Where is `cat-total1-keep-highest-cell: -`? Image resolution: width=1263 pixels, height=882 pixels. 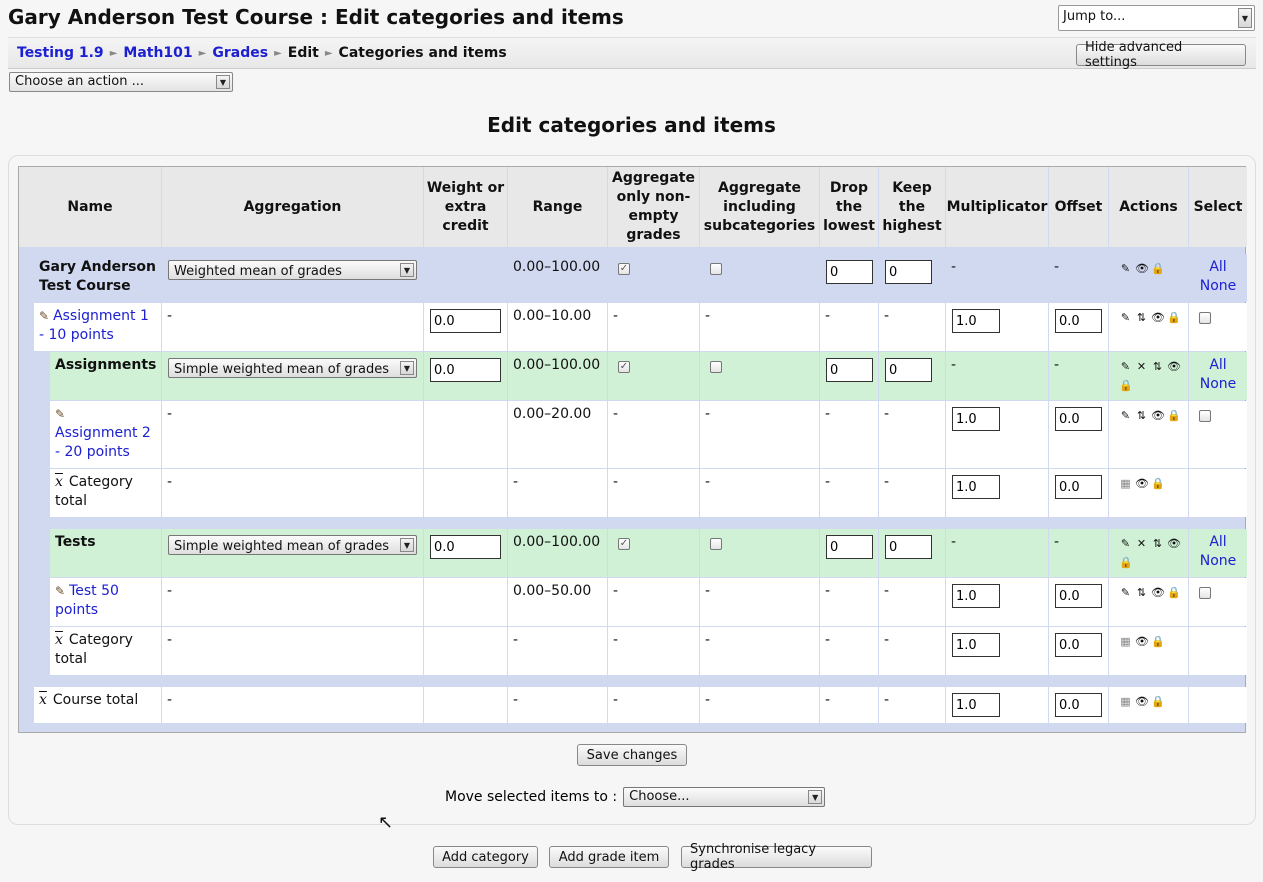 cat-total1-keep-highest-cell: - is located at coordinates (912, 493).